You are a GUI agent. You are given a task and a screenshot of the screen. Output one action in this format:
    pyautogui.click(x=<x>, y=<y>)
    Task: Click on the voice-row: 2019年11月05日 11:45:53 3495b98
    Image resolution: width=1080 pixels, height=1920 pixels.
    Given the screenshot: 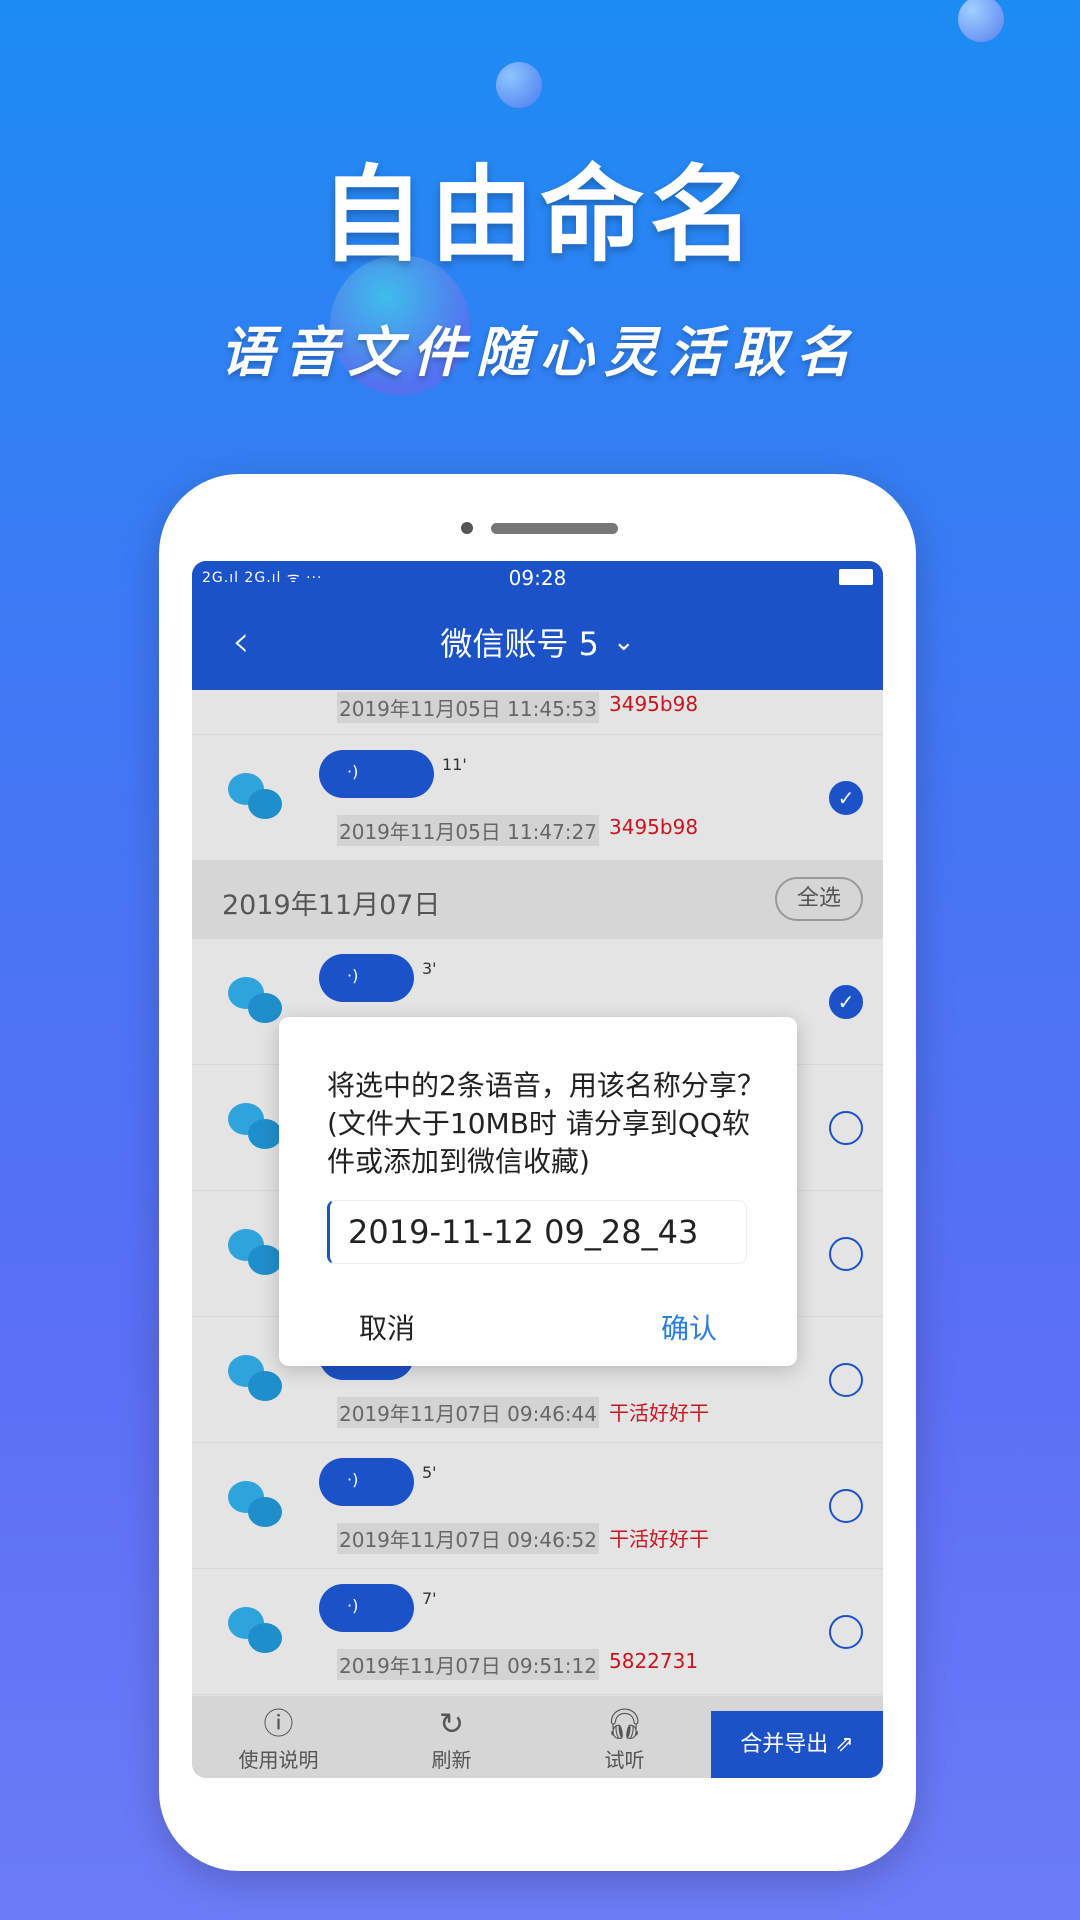 What is the action you would take?
    pyautogui.click(x=537, y=712)
    